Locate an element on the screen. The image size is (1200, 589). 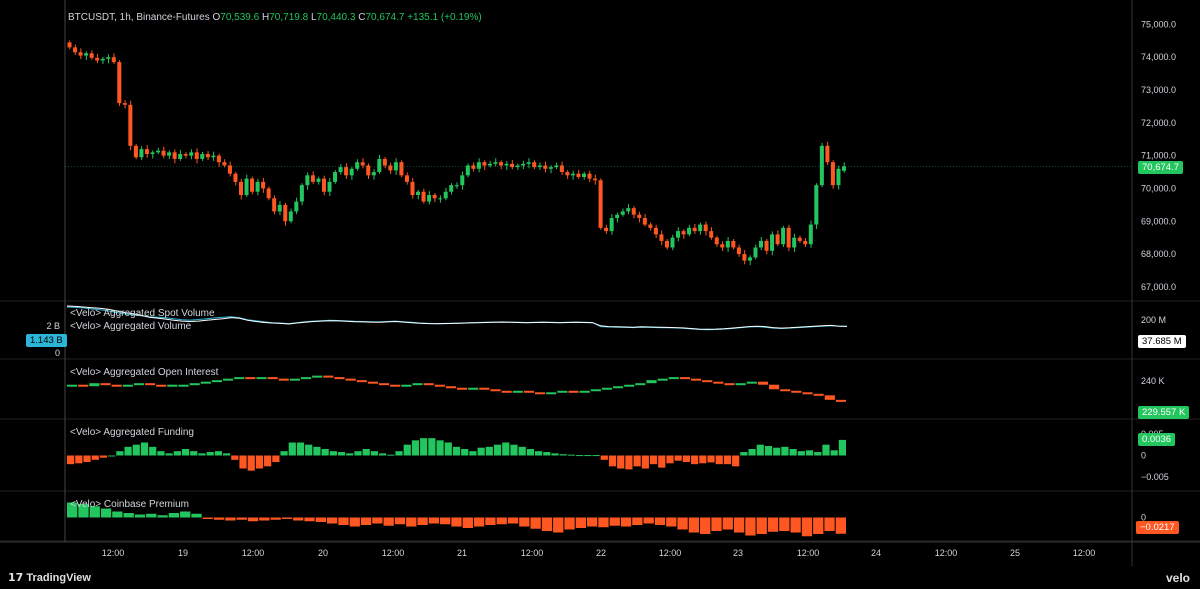
funding-label: <Velo> Aggregated Funding is located at coordinates (132, 432).